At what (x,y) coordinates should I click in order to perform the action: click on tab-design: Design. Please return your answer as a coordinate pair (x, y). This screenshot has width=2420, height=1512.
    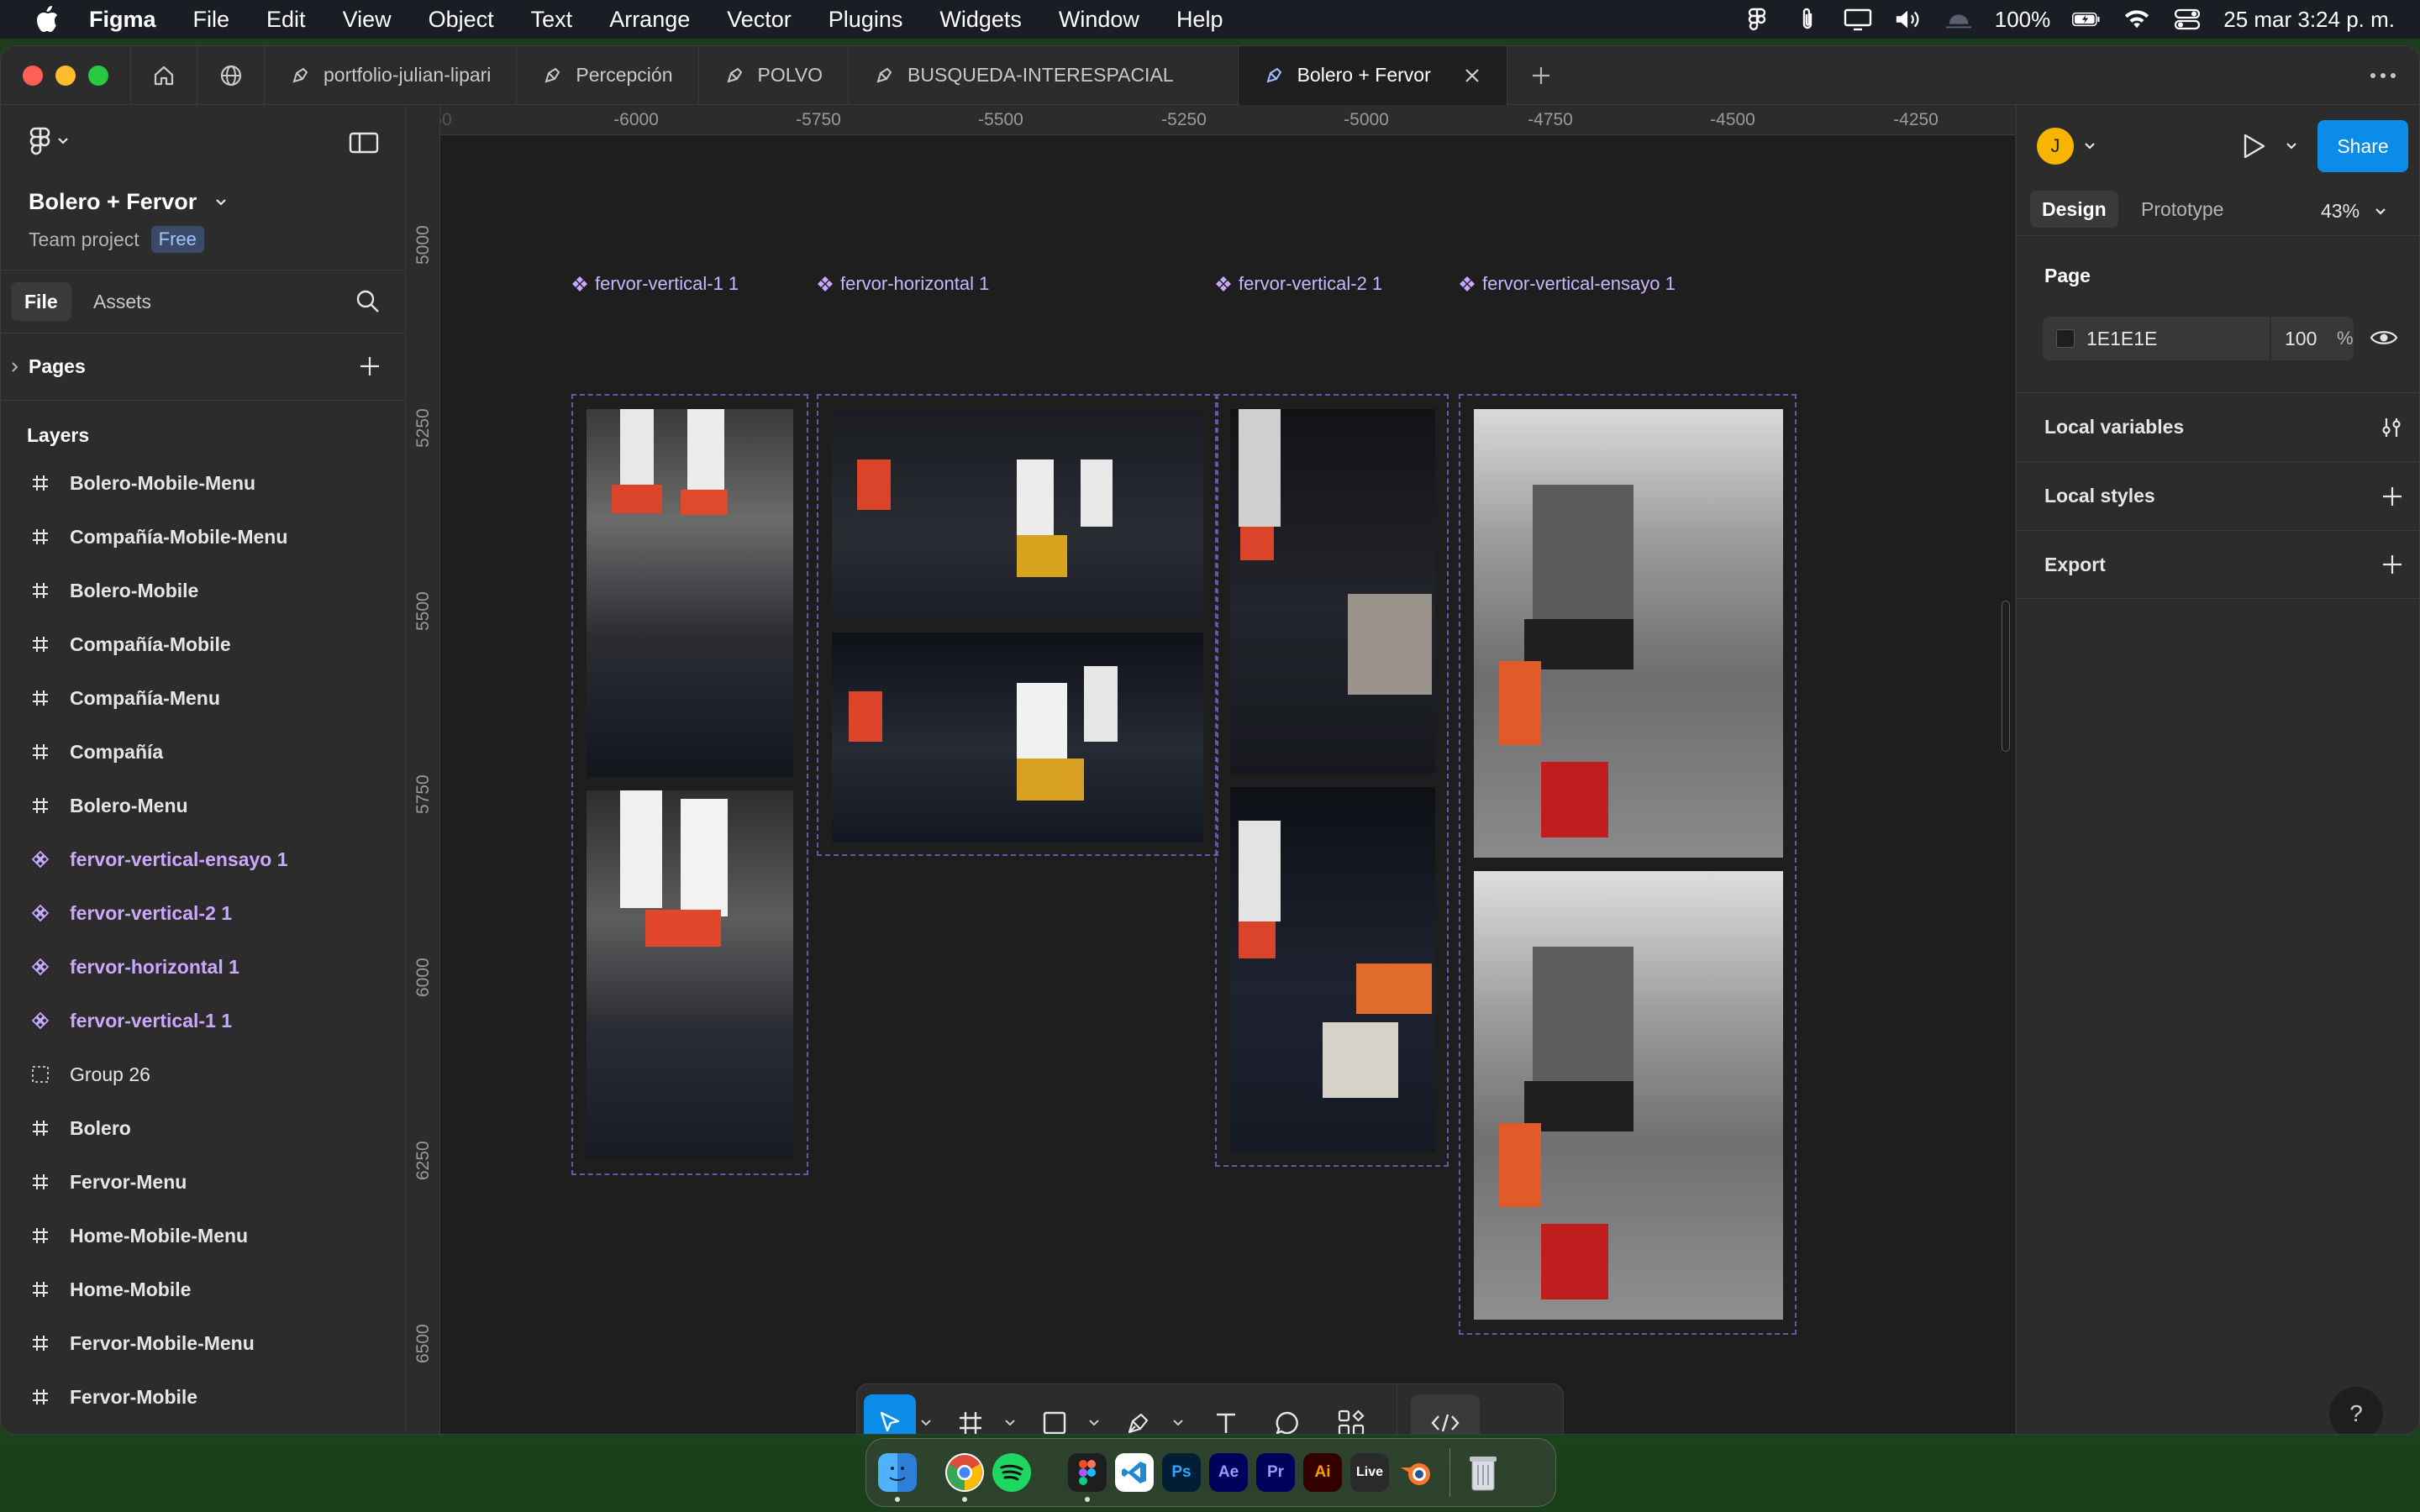
    Looking at the image, I should click on (2074, 209).